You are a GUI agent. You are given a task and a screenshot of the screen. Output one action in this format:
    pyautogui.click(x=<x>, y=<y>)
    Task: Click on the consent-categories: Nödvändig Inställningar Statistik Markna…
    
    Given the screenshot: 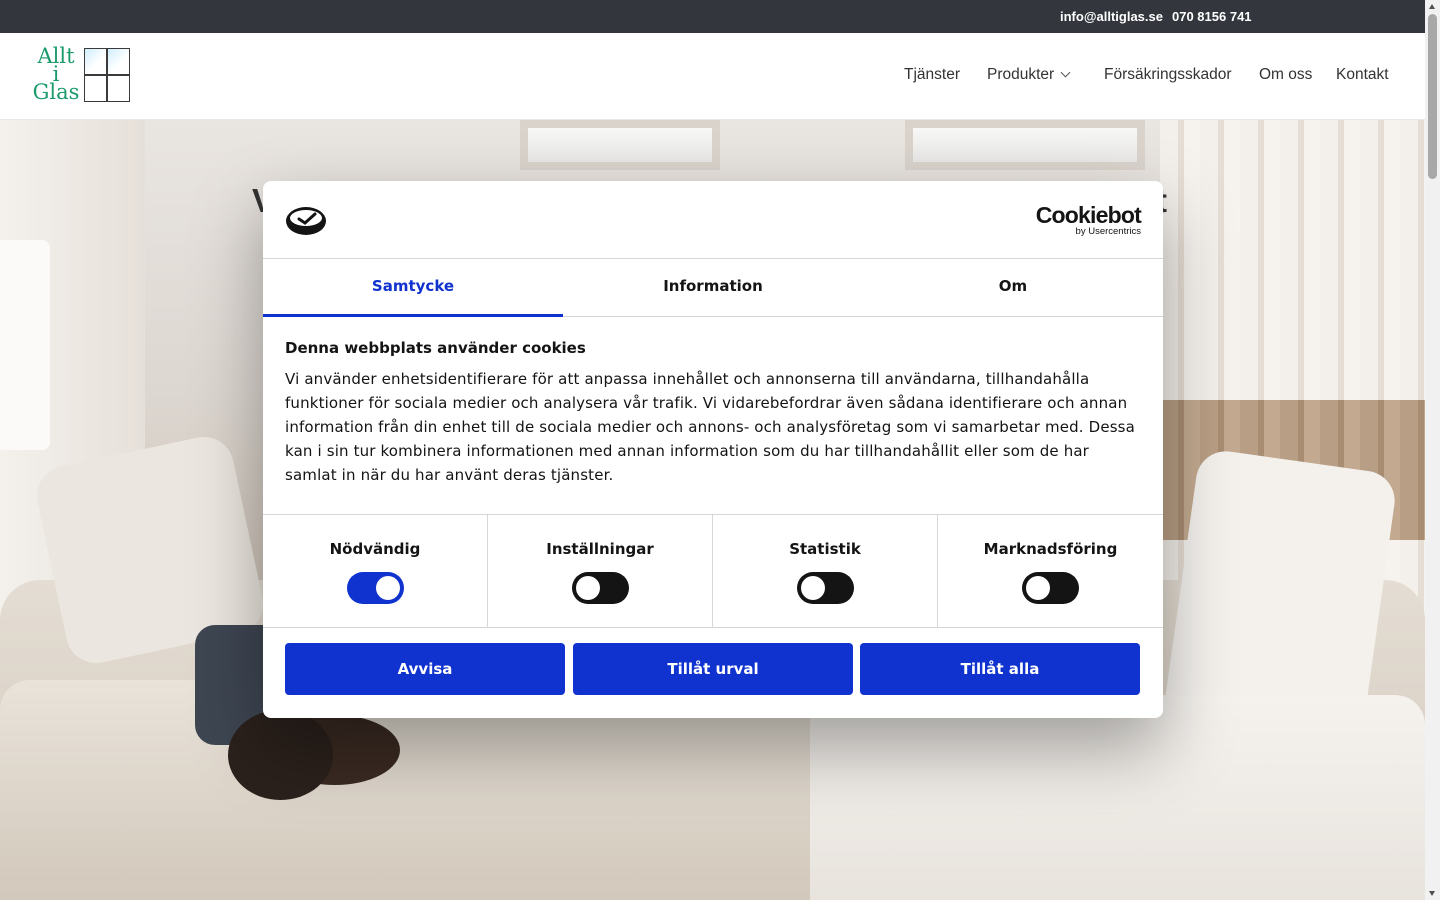 What is the action you would take?
    pyautogui.click(x=713, y=571)
    